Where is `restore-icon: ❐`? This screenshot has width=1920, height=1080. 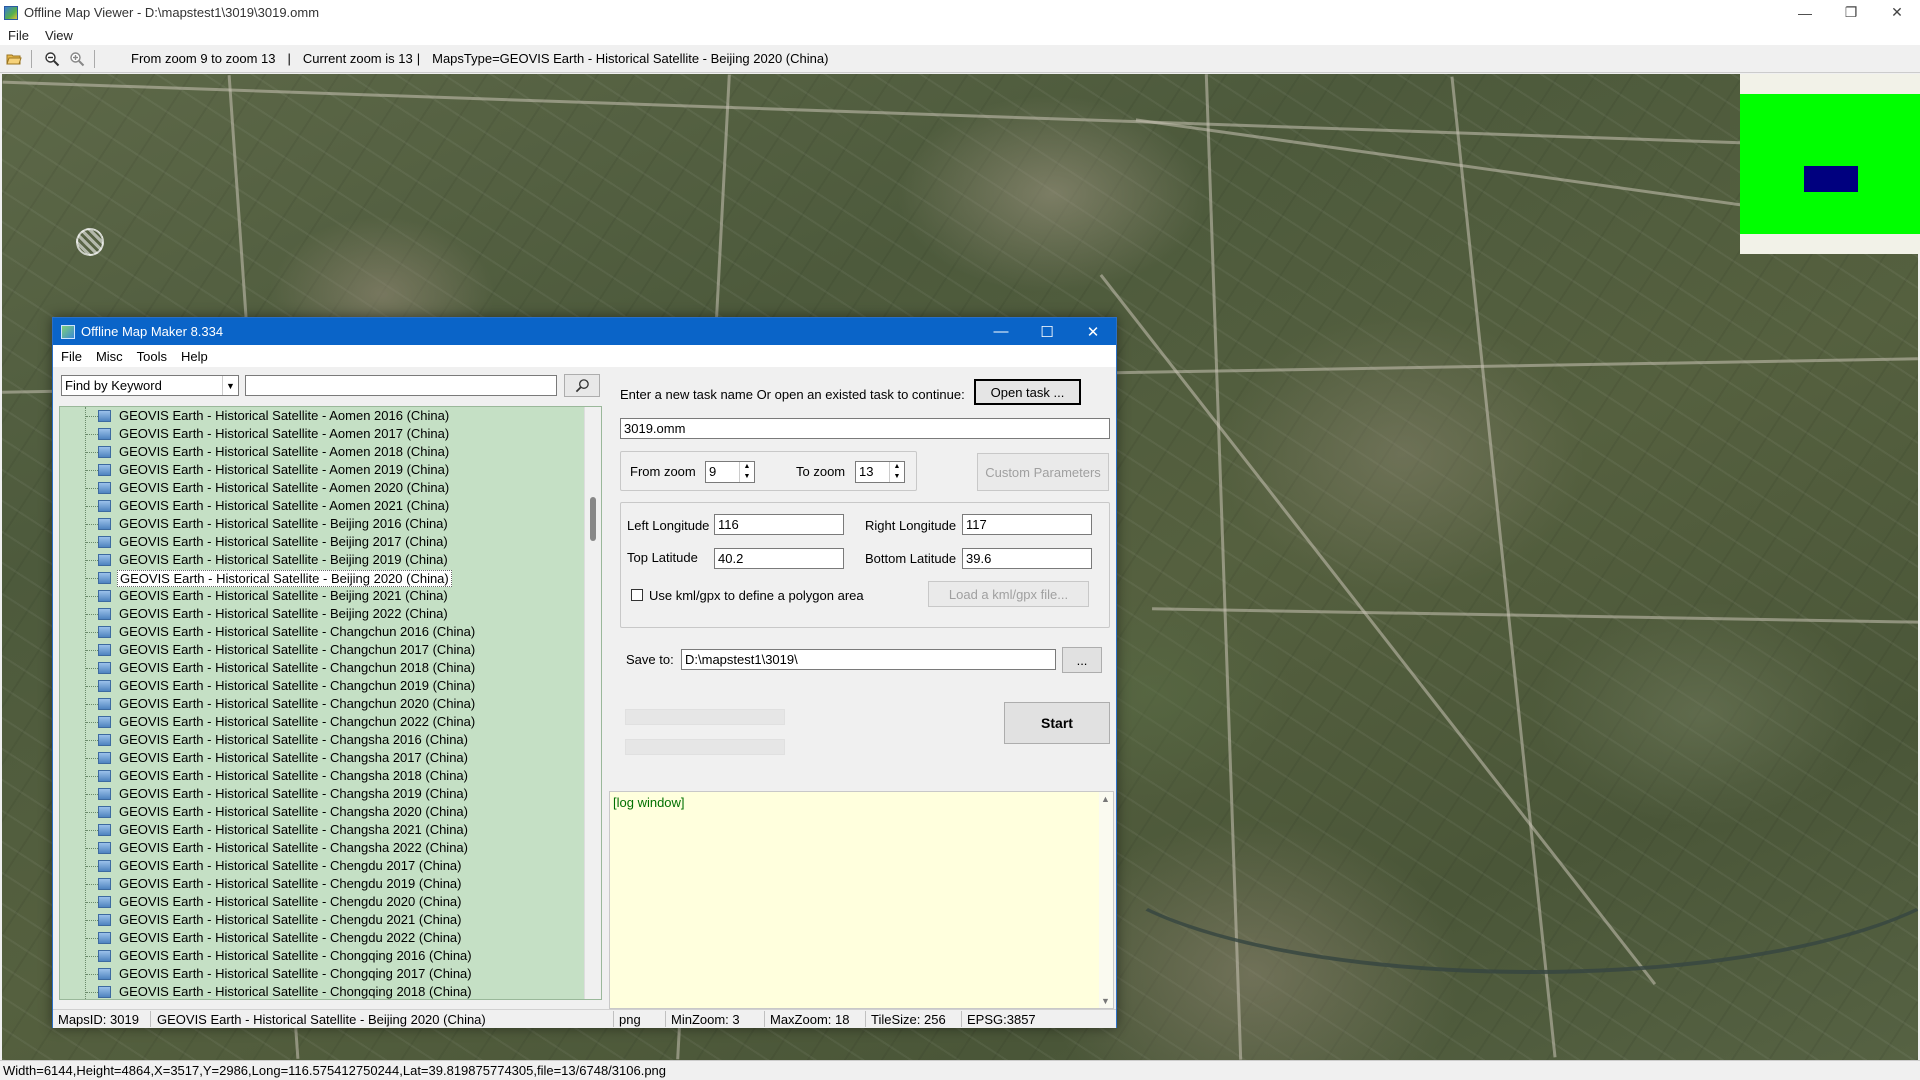
restore-icon: ❐ is located at coordinates (1851, 12).